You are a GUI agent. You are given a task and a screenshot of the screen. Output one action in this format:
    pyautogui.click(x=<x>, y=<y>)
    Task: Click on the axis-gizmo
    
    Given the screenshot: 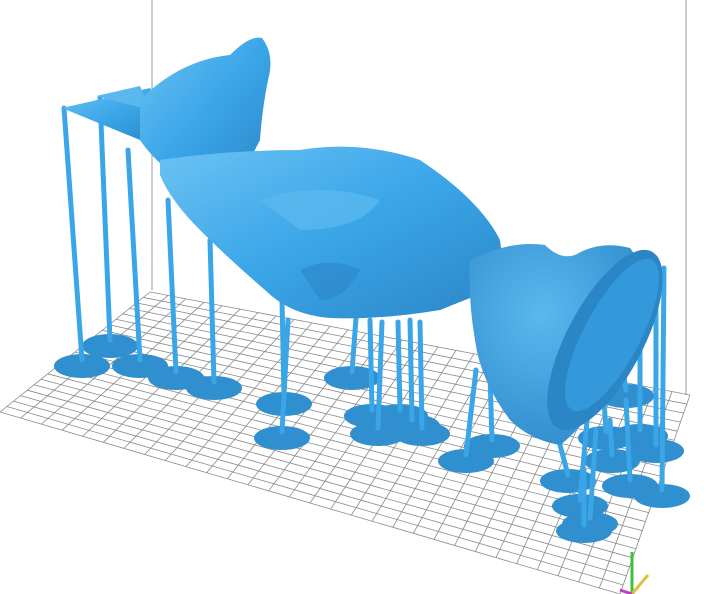 What is the action you would take?
    pyautogui.click(x=634, y=573)
    